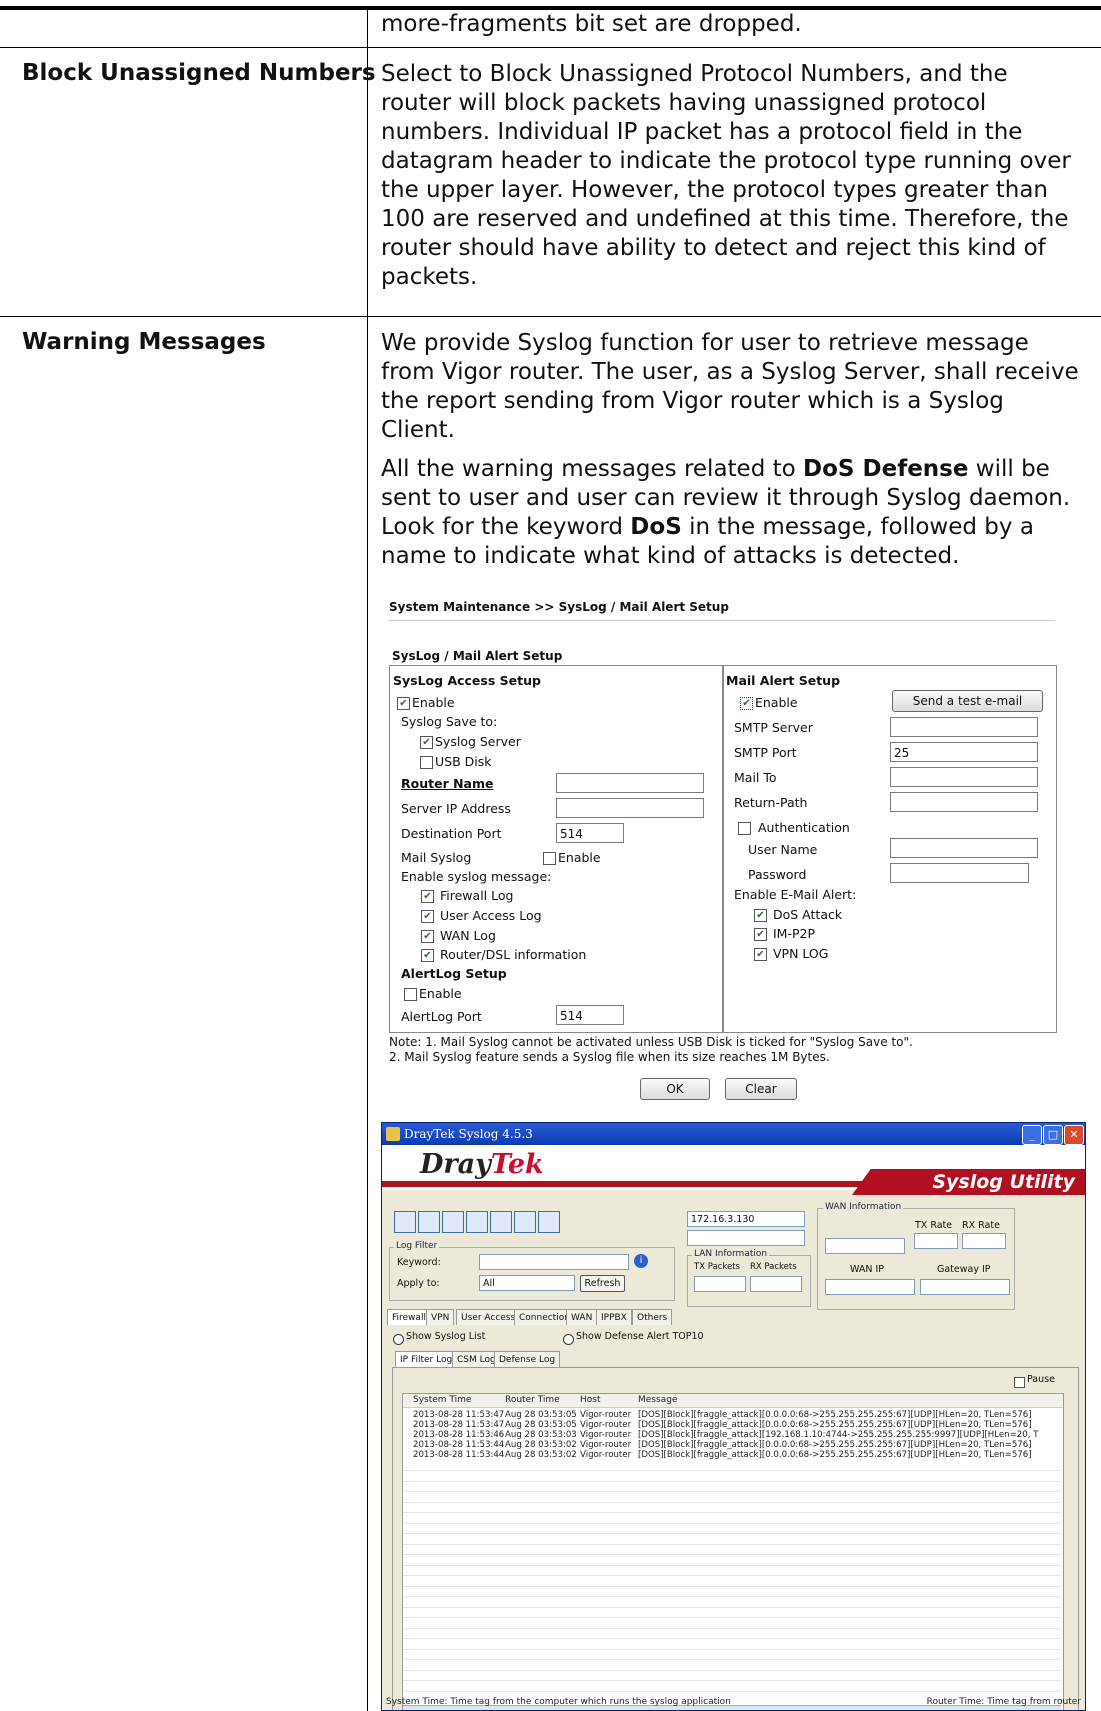  Describe the element at coordinates (427, 936) in the screenshot. I see `wan-log-checkbox: ✔` at that location.